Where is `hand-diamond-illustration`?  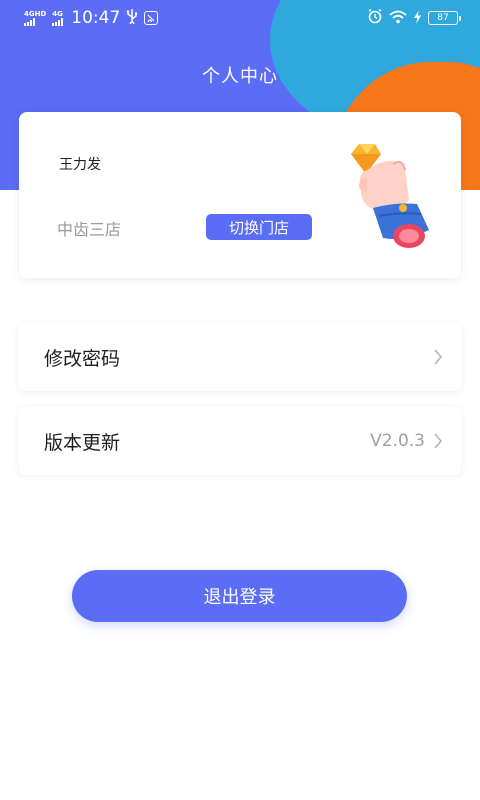
hand-diamond-illustration is located at coordinates (390, 196).